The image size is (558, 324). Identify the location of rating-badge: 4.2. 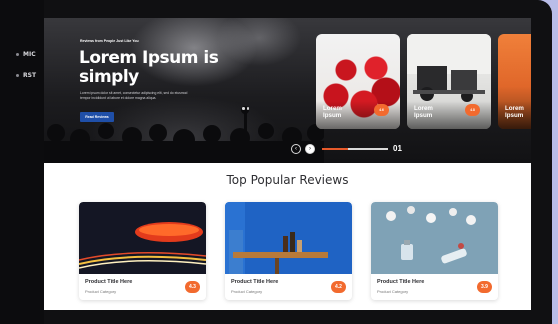
(338, 287).